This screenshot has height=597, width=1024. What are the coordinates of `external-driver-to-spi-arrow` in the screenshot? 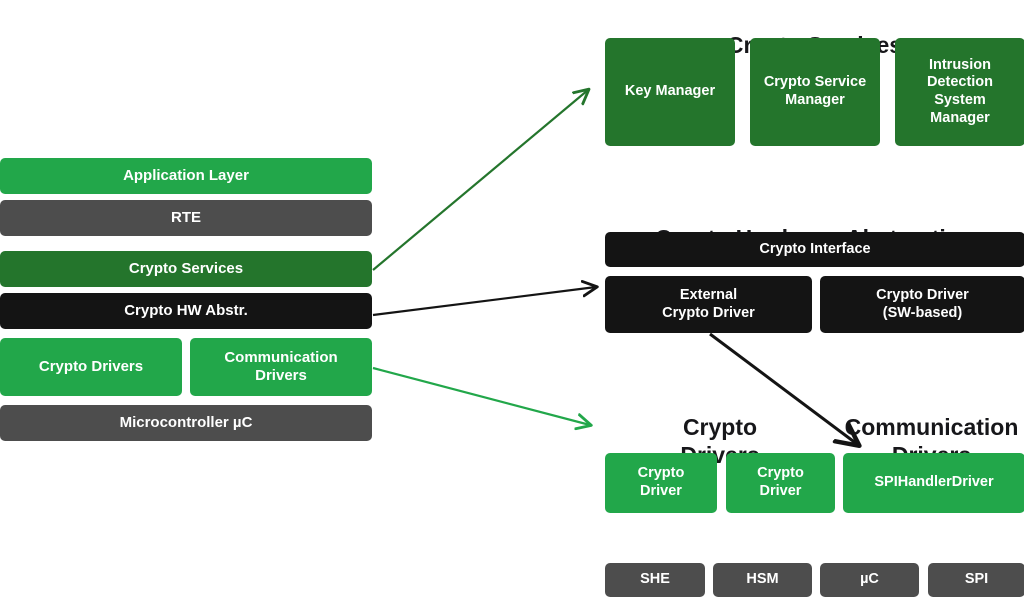 It's located at (783, 388).